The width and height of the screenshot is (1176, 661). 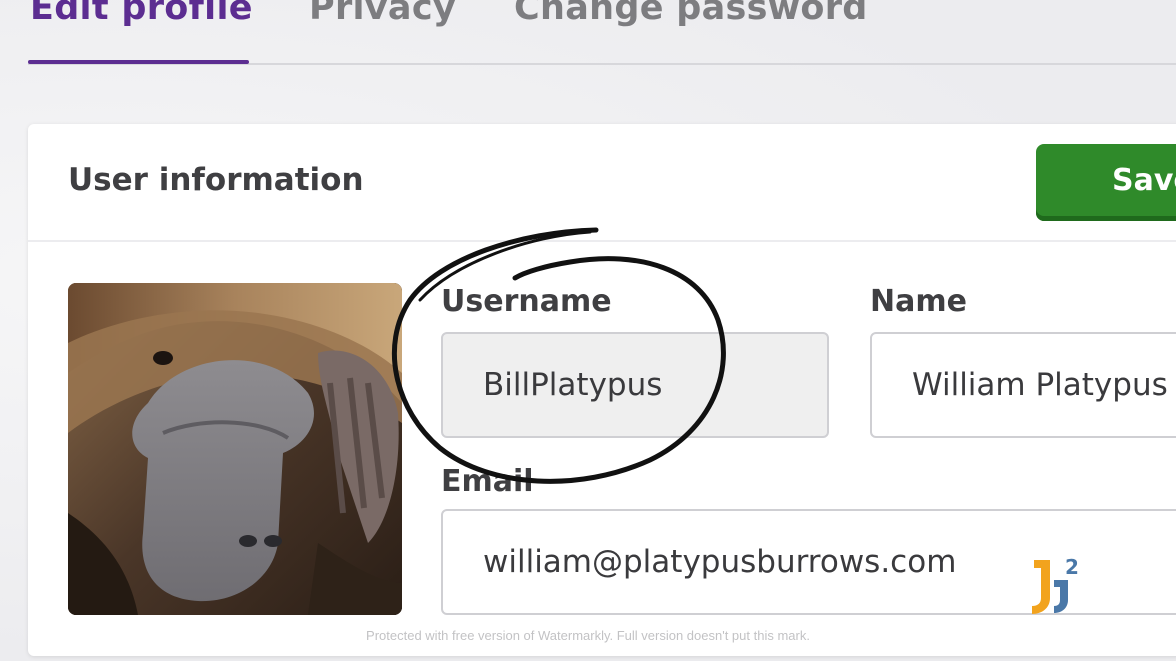 I want to click on j2-logo: 2, so click(x=1056, y=585).